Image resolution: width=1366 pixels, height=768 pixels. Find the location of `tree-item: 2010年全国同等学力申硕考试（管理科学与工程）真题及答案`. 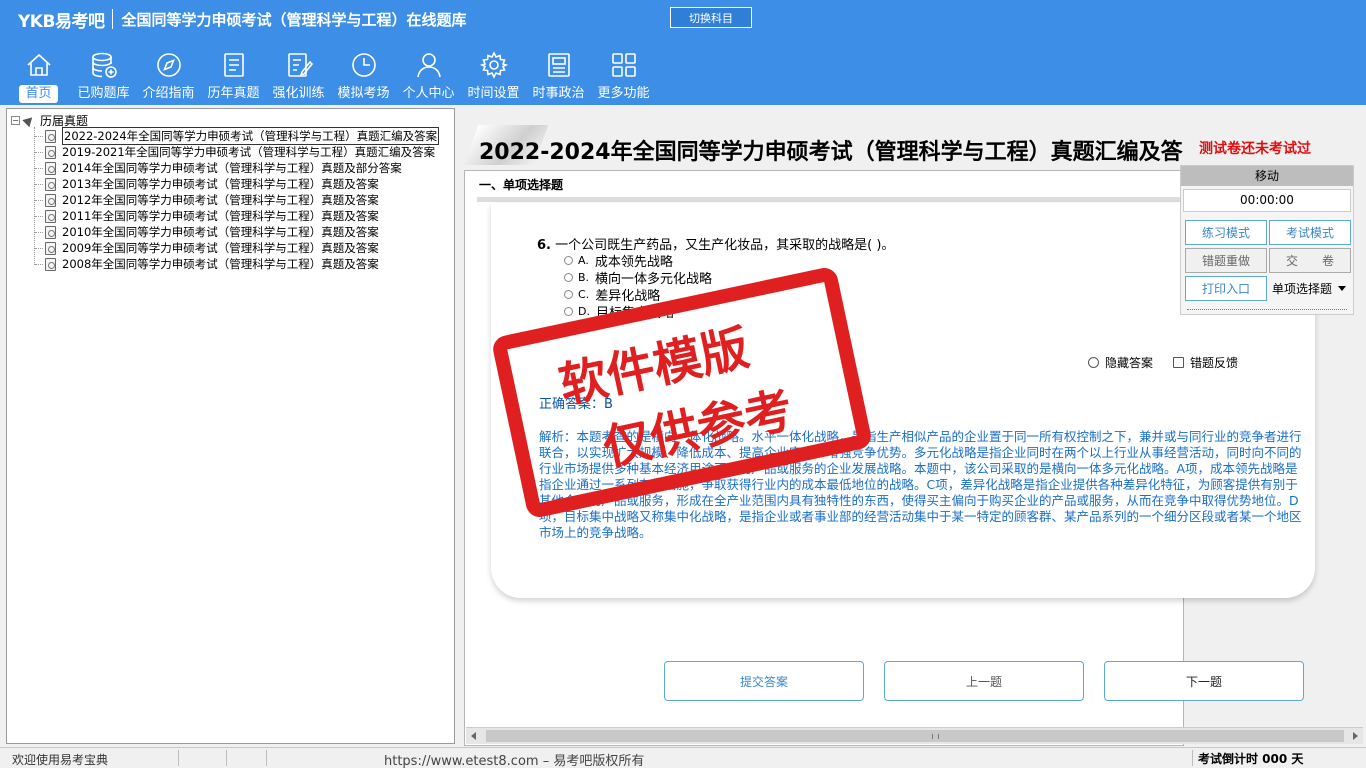

tree-item: 2010年全国同等学力申硕考试（管理科学与工程）真题及答案 is located at coordinates (236, 232).